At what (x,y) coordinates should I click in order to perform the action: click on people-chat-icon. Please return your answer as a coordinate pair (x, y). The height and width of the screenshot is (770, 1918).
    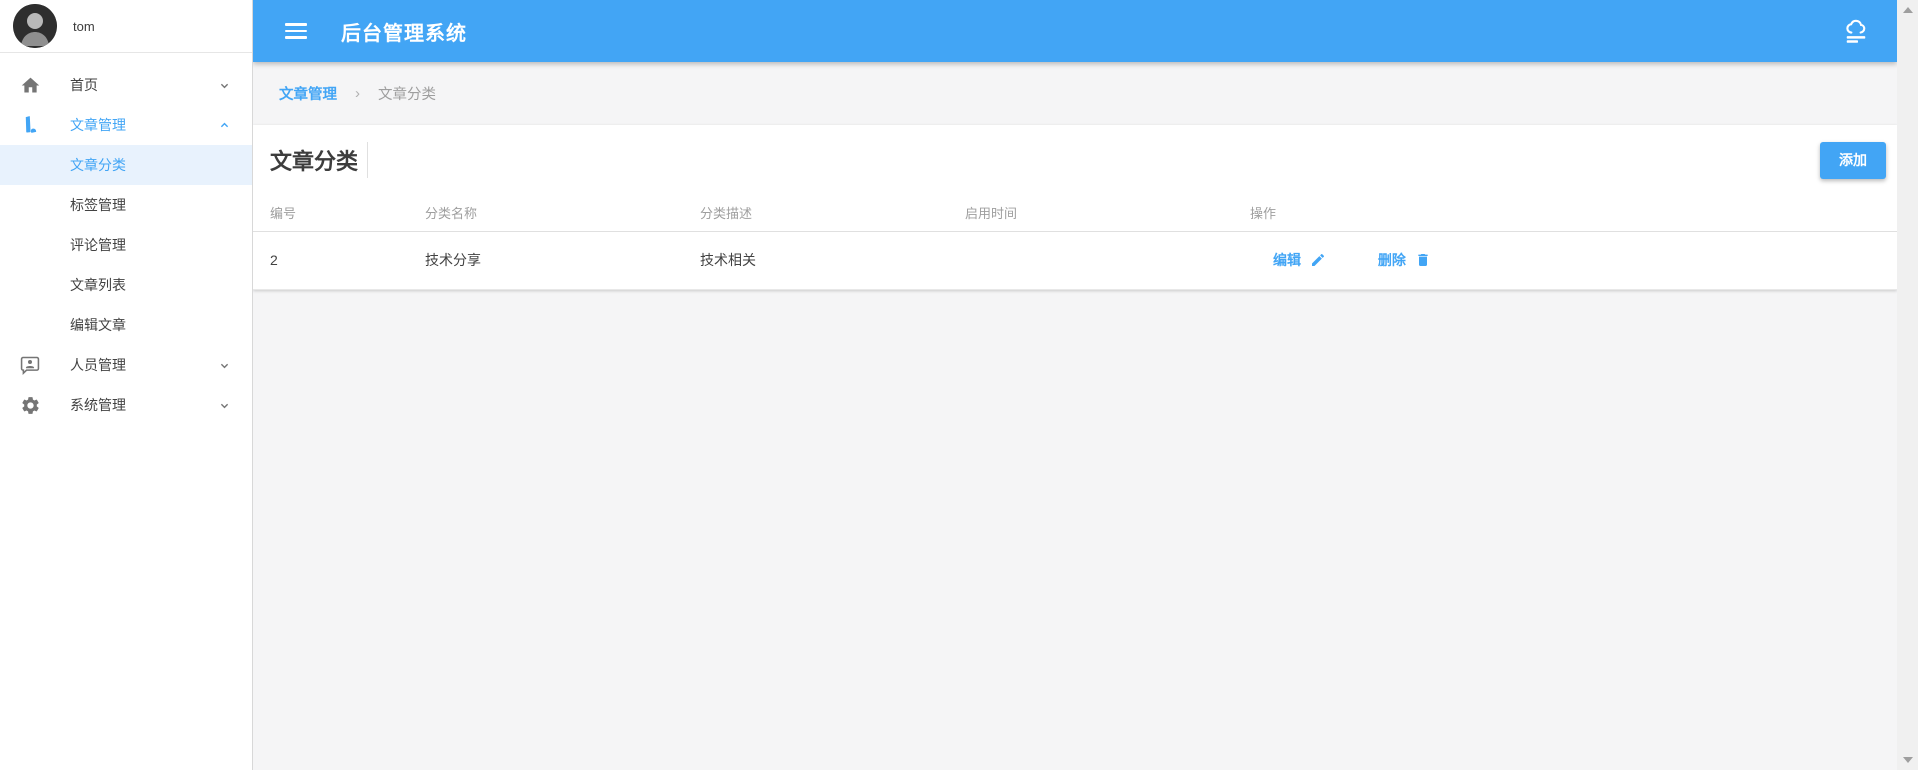
    Looking at the image, I should click on (30, 365).